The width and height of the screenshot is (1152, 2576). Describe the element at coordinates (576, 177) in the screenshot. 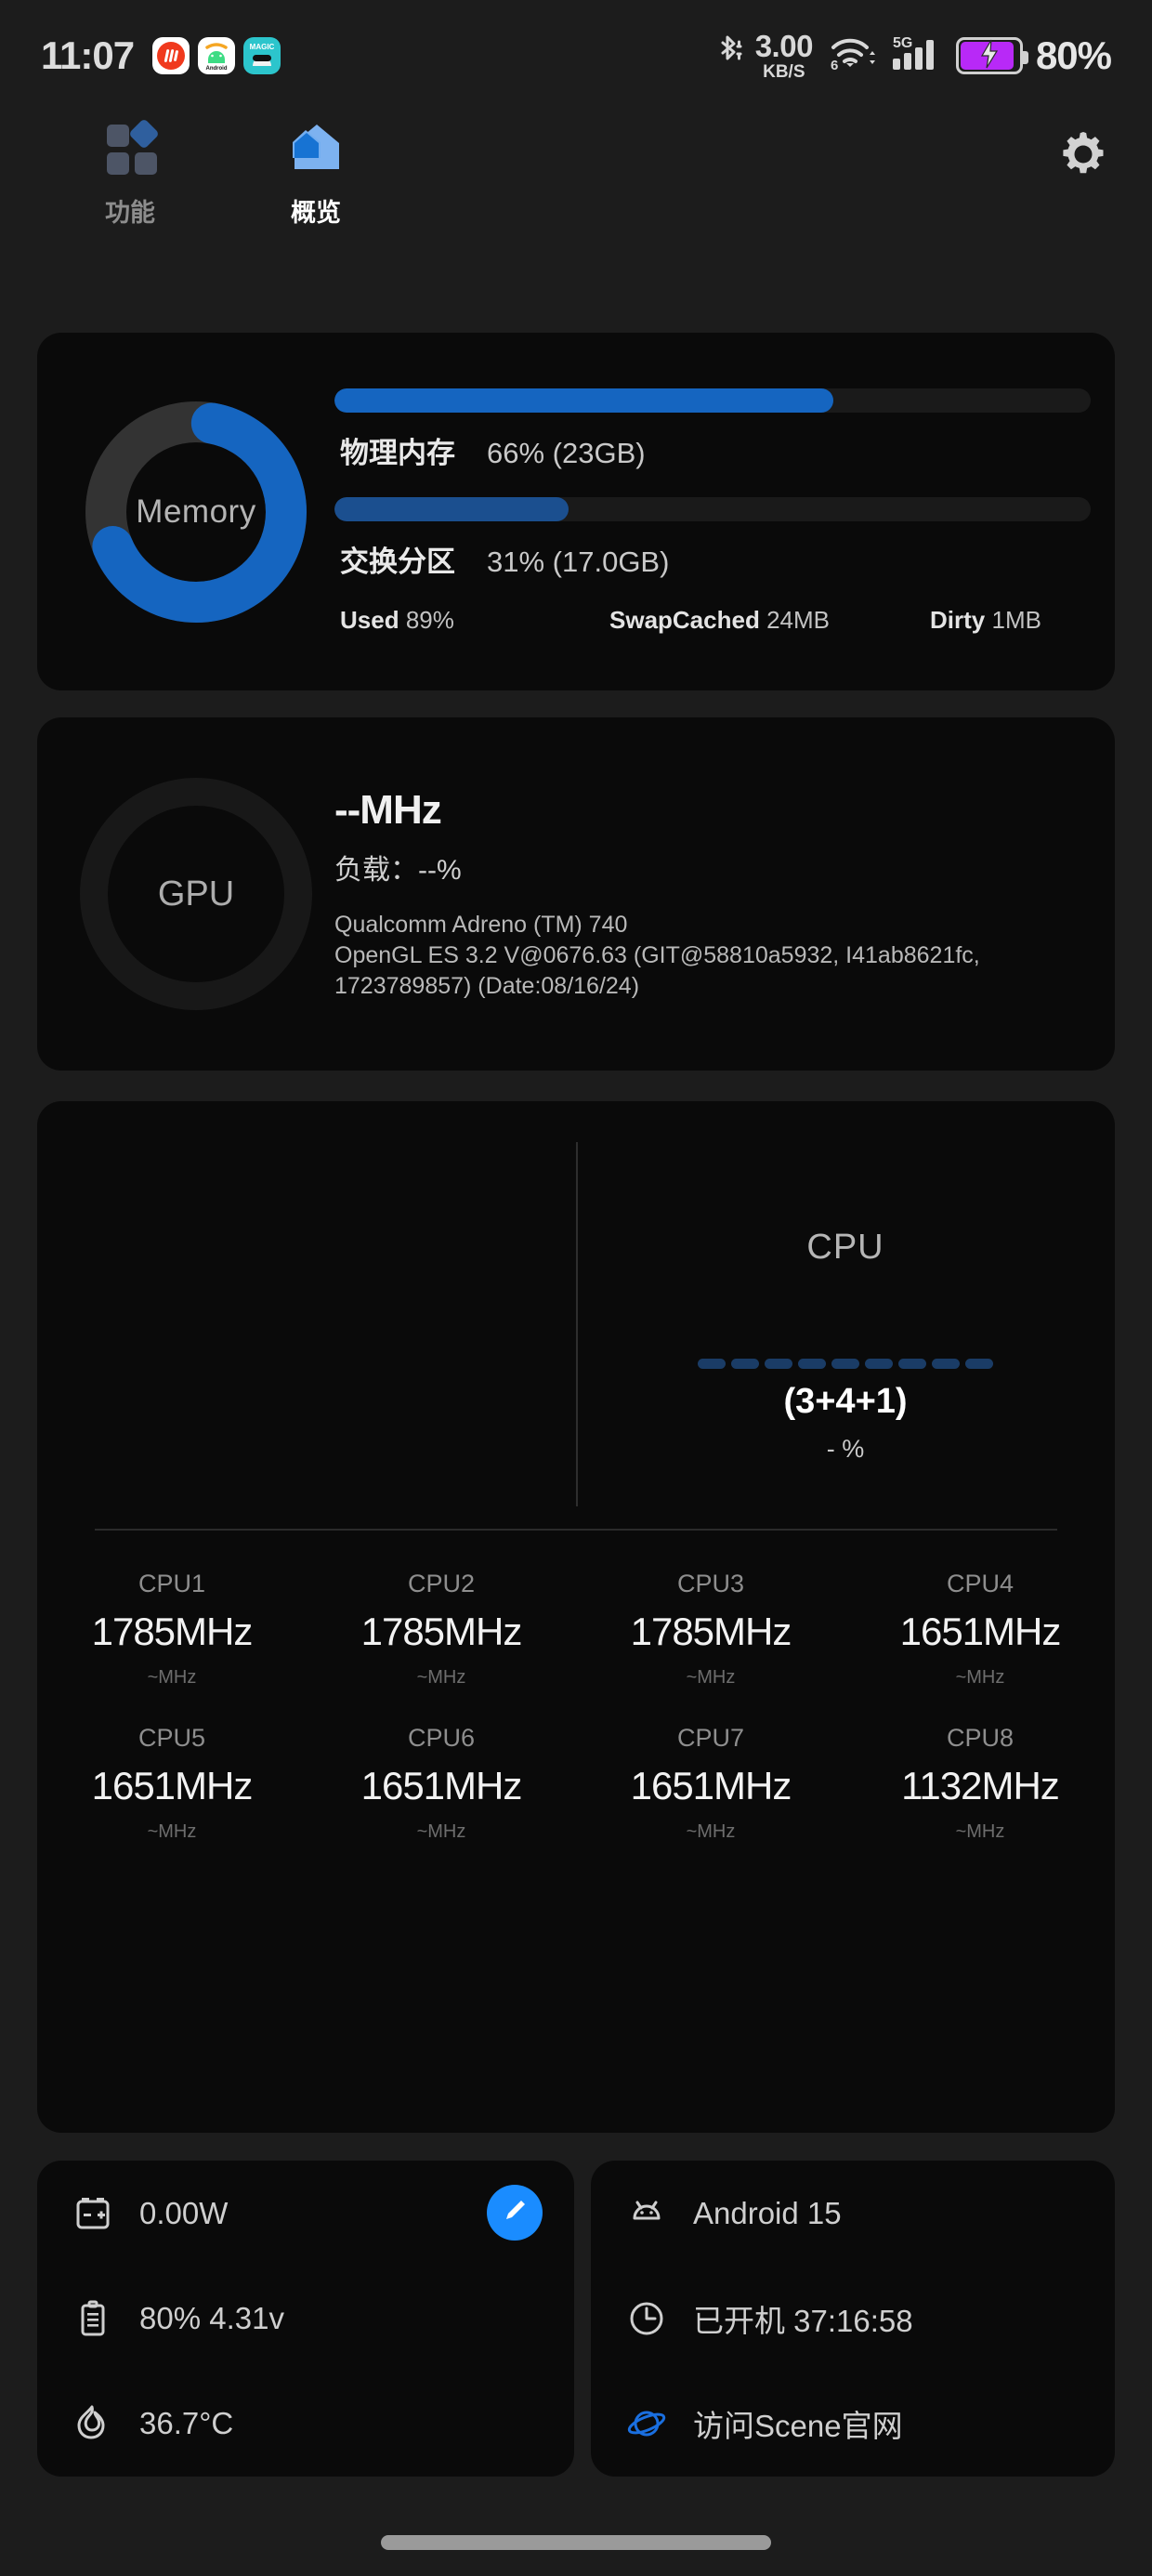

I see `tab-bar: 功能 概览` at that location.